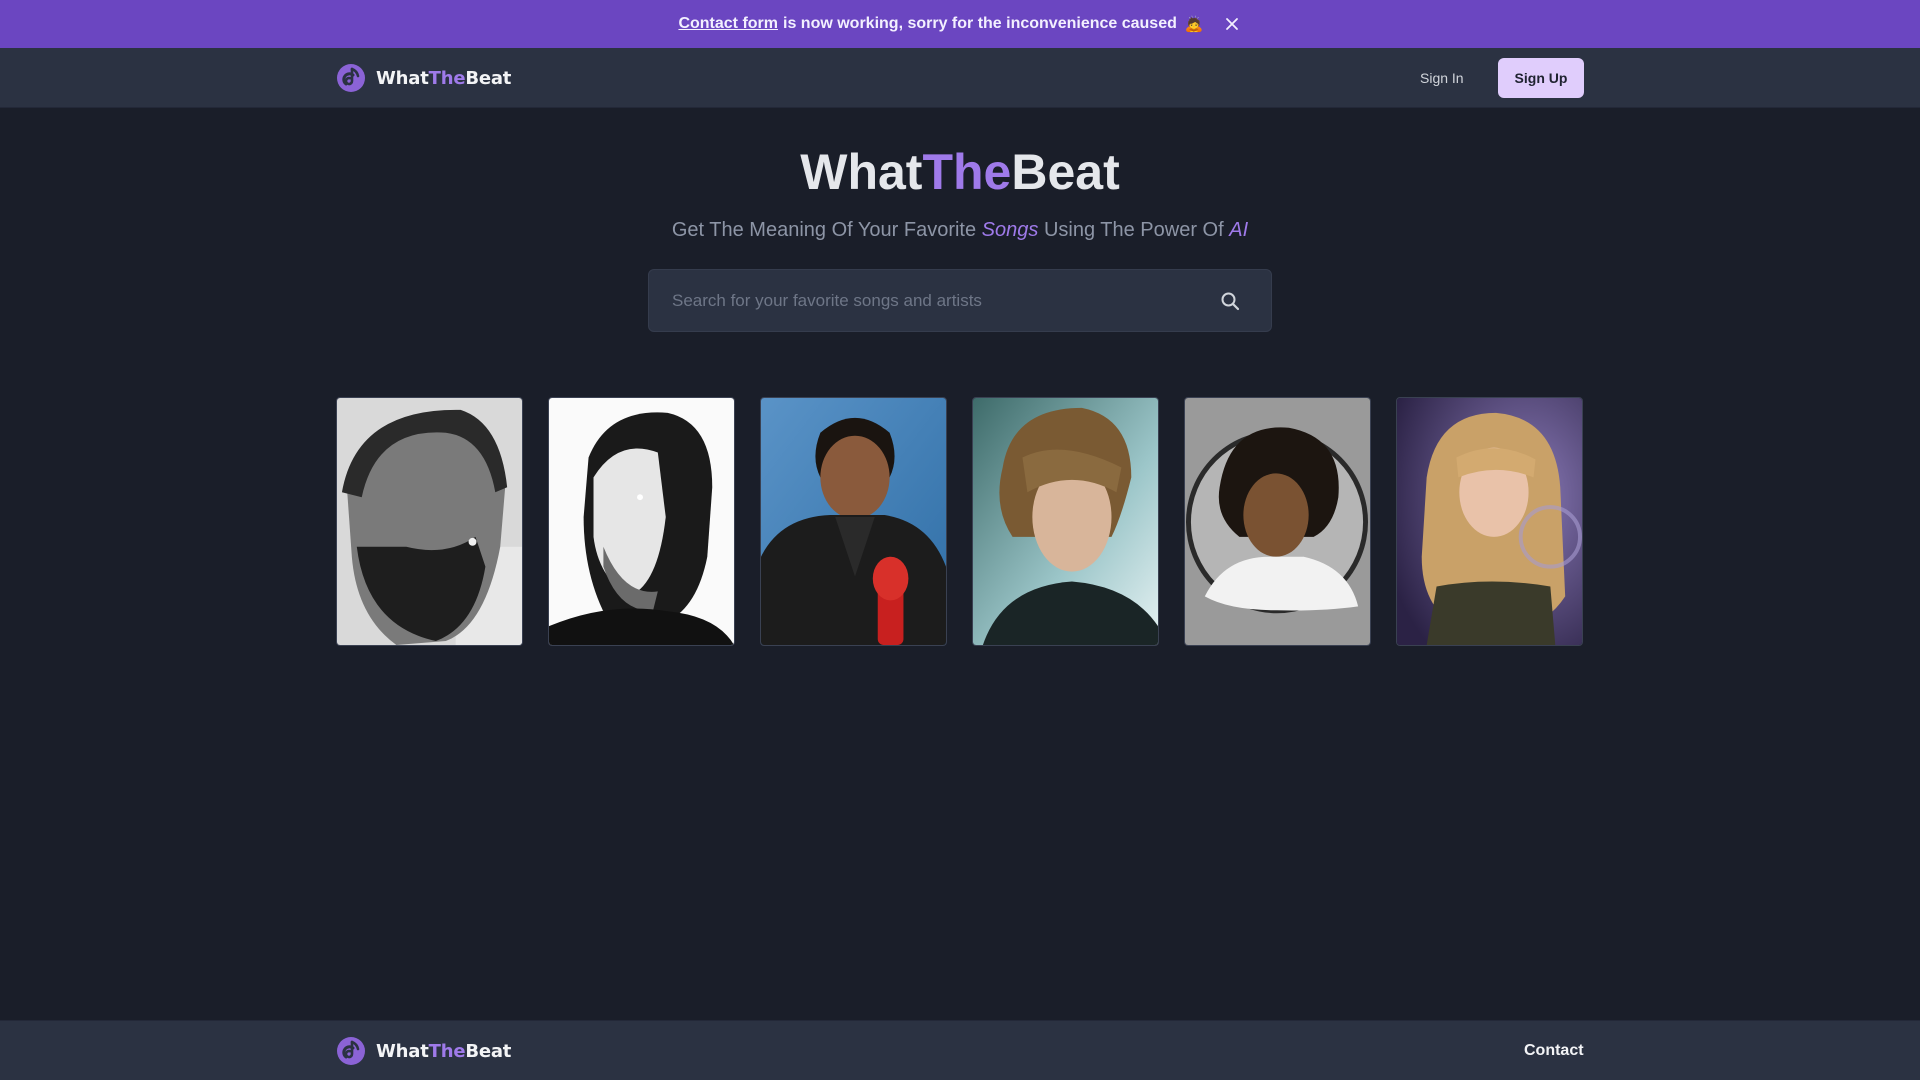  I want to click on footer-brand-name: WhatTheBeat, so click(444, 1051).